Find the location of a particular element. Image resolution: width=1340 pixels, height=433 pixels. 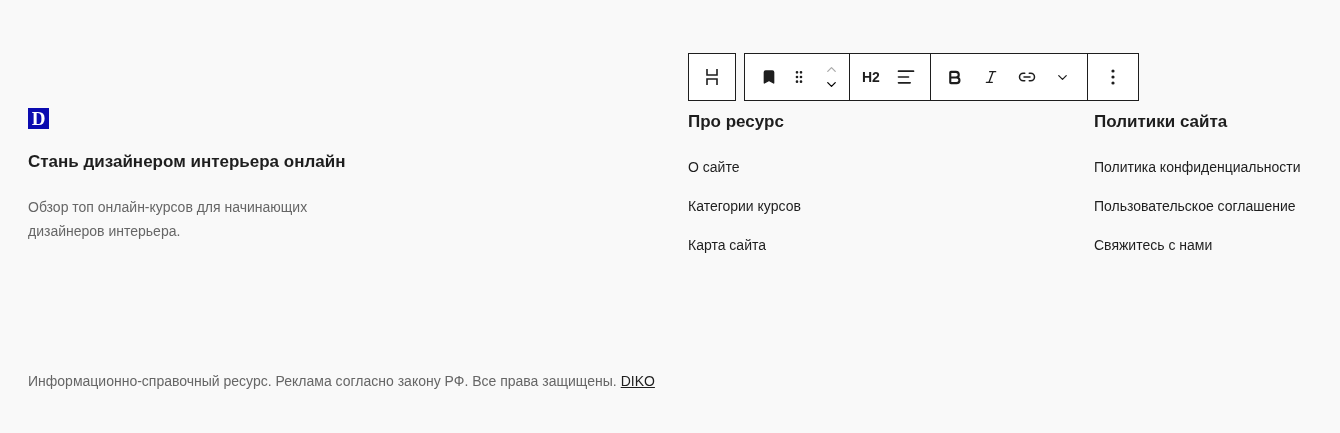

more-options-icon is located at coordinates (1112, 77).